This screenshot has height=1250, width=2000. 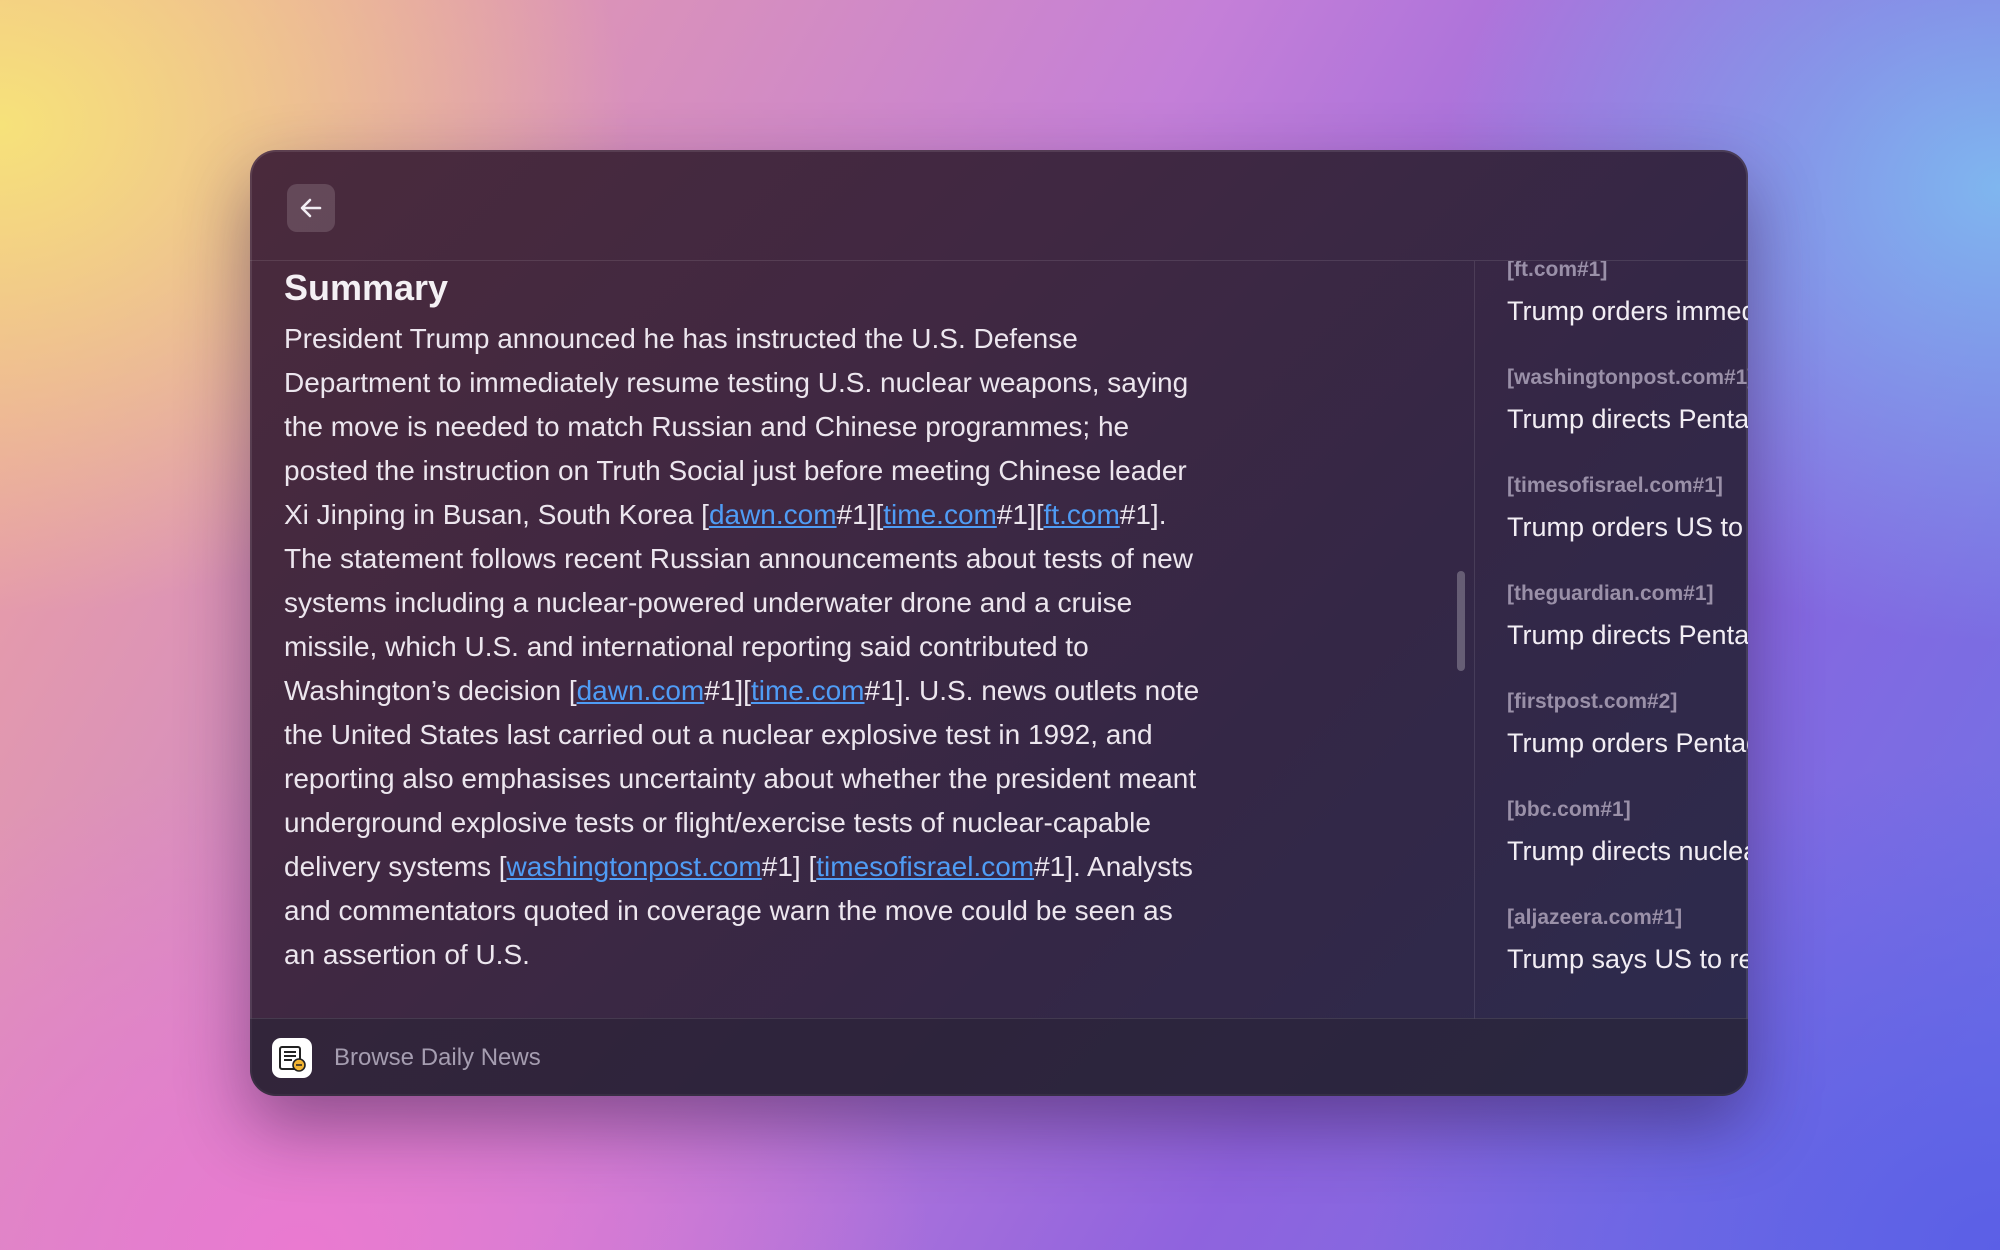 What do you see at coordinates (437, 1057) in the screenshot?
I see `app-name-label: Browse Daily News` at bounding box center [437, 1057].